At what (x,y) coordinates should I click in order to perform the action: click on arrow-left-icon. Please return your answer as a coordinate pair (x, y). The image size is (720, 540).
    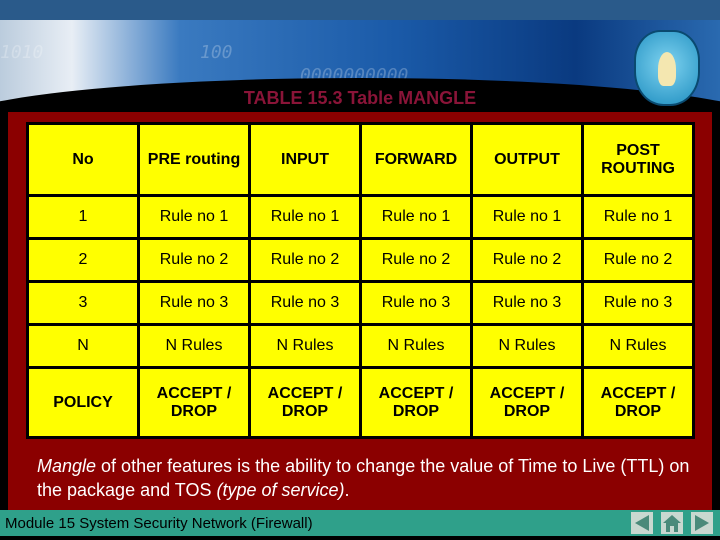
    Looking at the image, I should click on (642, 523).